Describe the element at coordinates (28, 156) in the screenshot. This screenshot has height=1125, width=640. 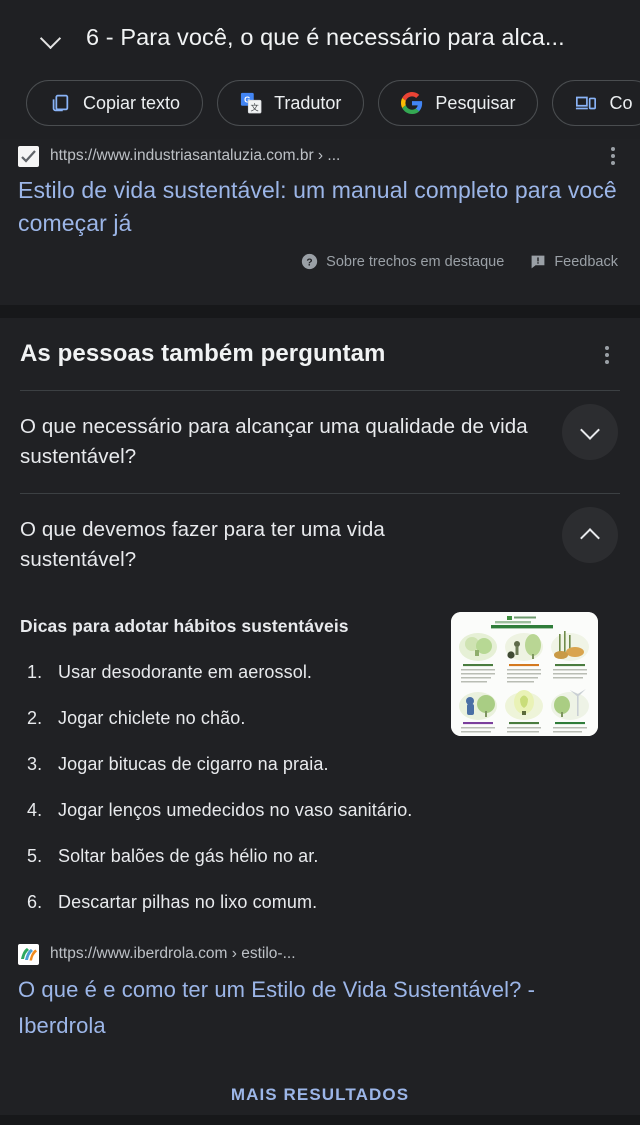
I see `industriasantaluzia-favicon` at that location.